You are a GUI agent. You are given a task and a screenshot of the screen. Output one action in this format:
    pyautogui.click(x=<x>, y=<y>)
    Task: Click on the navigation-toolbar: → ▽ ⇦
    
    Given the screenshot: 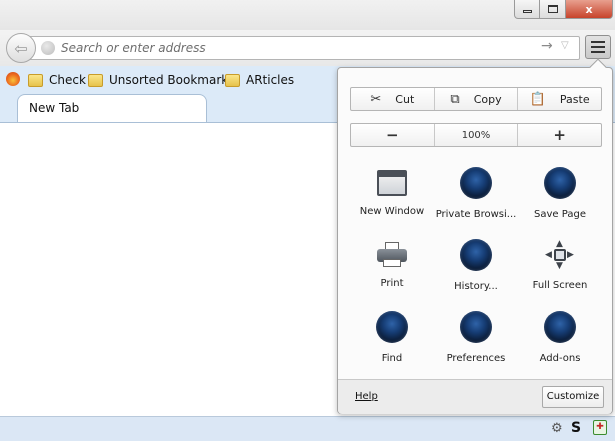 What is the action you would take?
    pyautogui.click(x=307, y=48)
    